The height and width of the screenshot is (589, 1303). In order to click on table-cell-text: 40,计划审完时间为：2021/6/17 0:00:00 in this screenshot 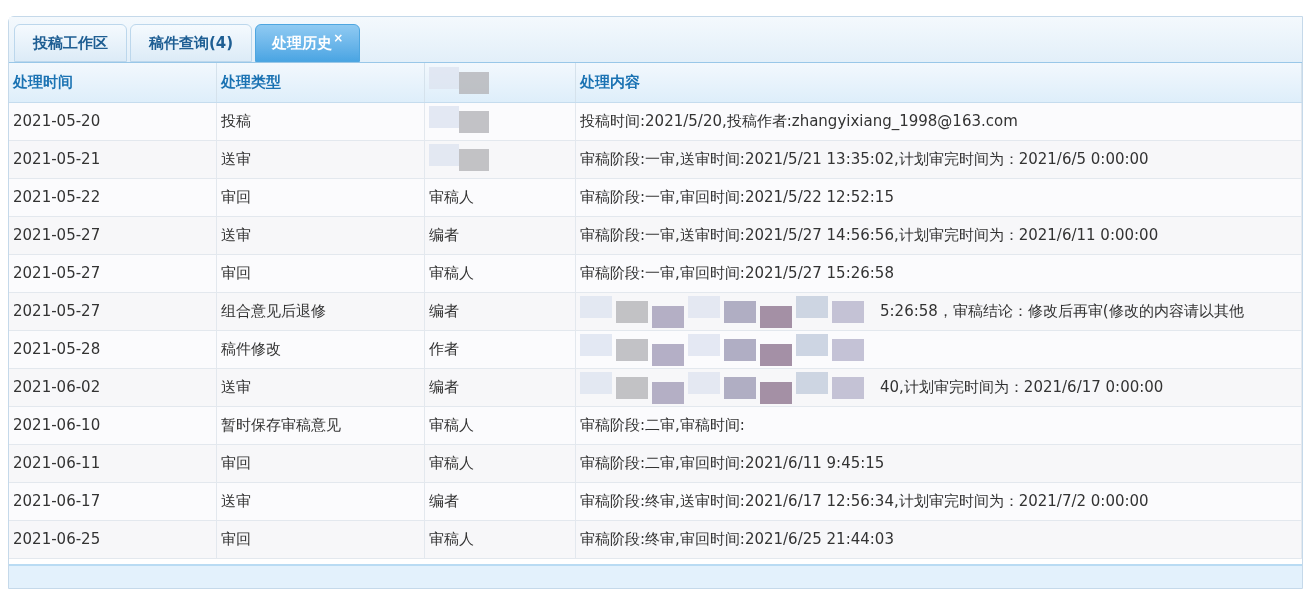, I will do `click(1022, 388)`.